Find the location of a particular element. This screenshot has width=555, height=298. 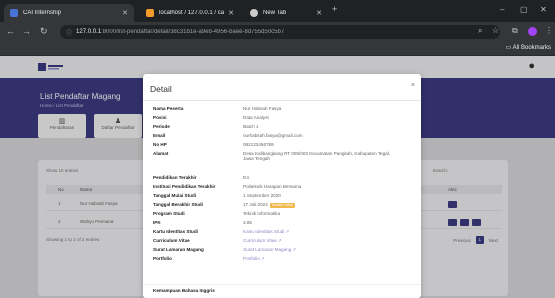

back-arrow-icon: ← is located at coordinates (10, 31).